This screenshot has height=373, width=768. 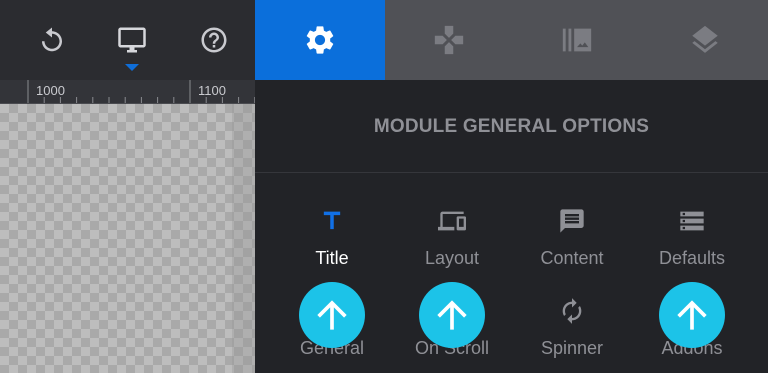 I want to click on gallery-icon, so click(x=577, y=40).